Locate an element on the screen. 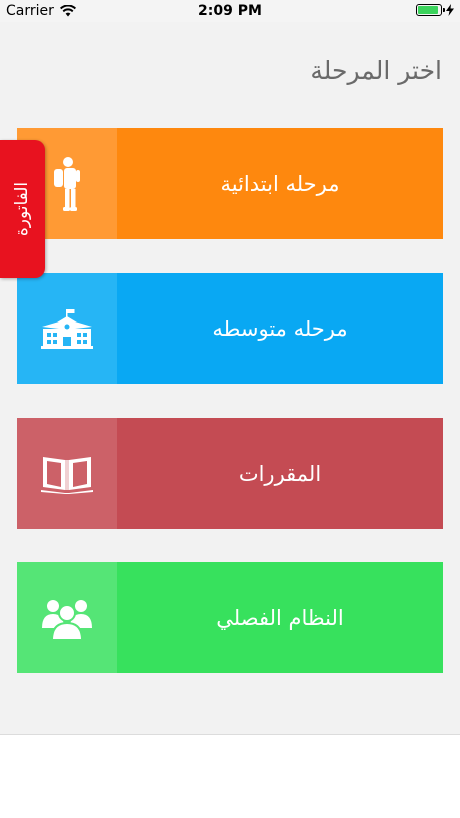  users-group-icon is located at coordinates (67, 619).